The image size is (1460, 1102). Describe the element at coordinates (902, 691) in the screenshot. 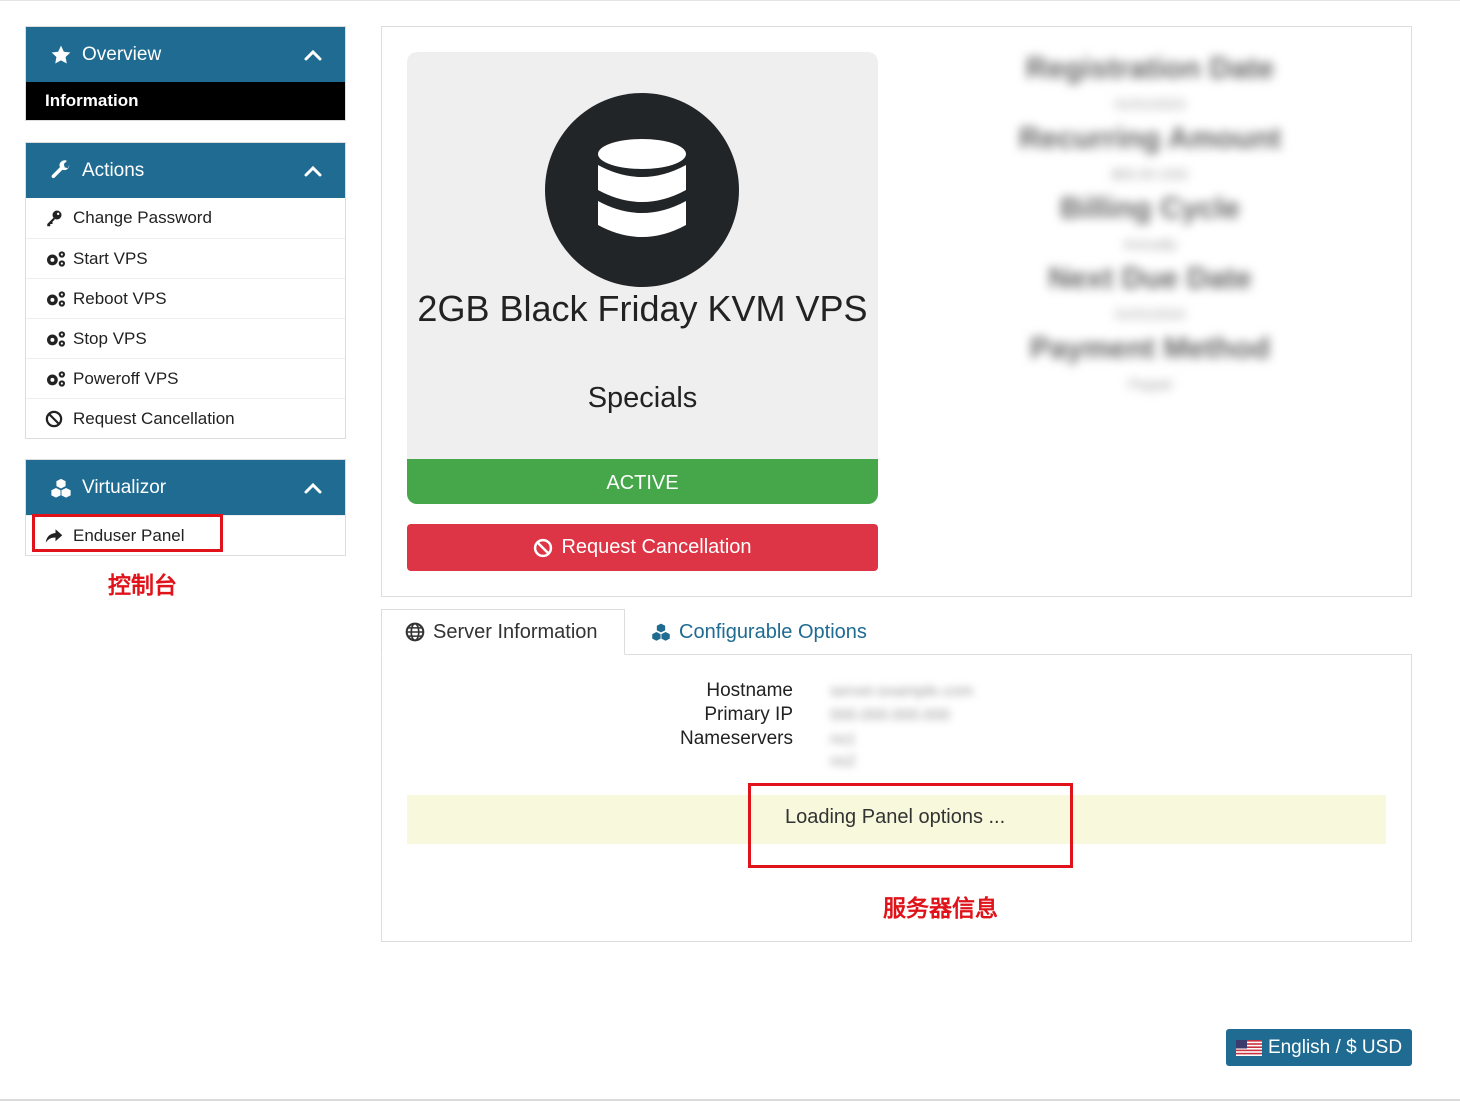

I see `hostname-value: server.example.com` at that location.